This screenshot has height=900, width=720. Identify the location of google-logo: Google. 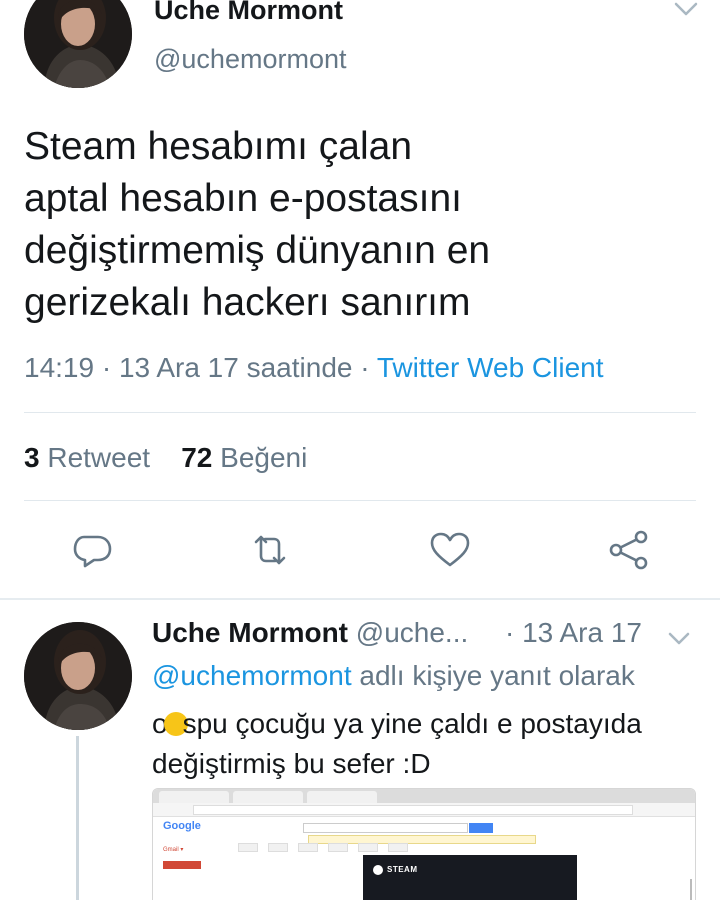
(182, 826).